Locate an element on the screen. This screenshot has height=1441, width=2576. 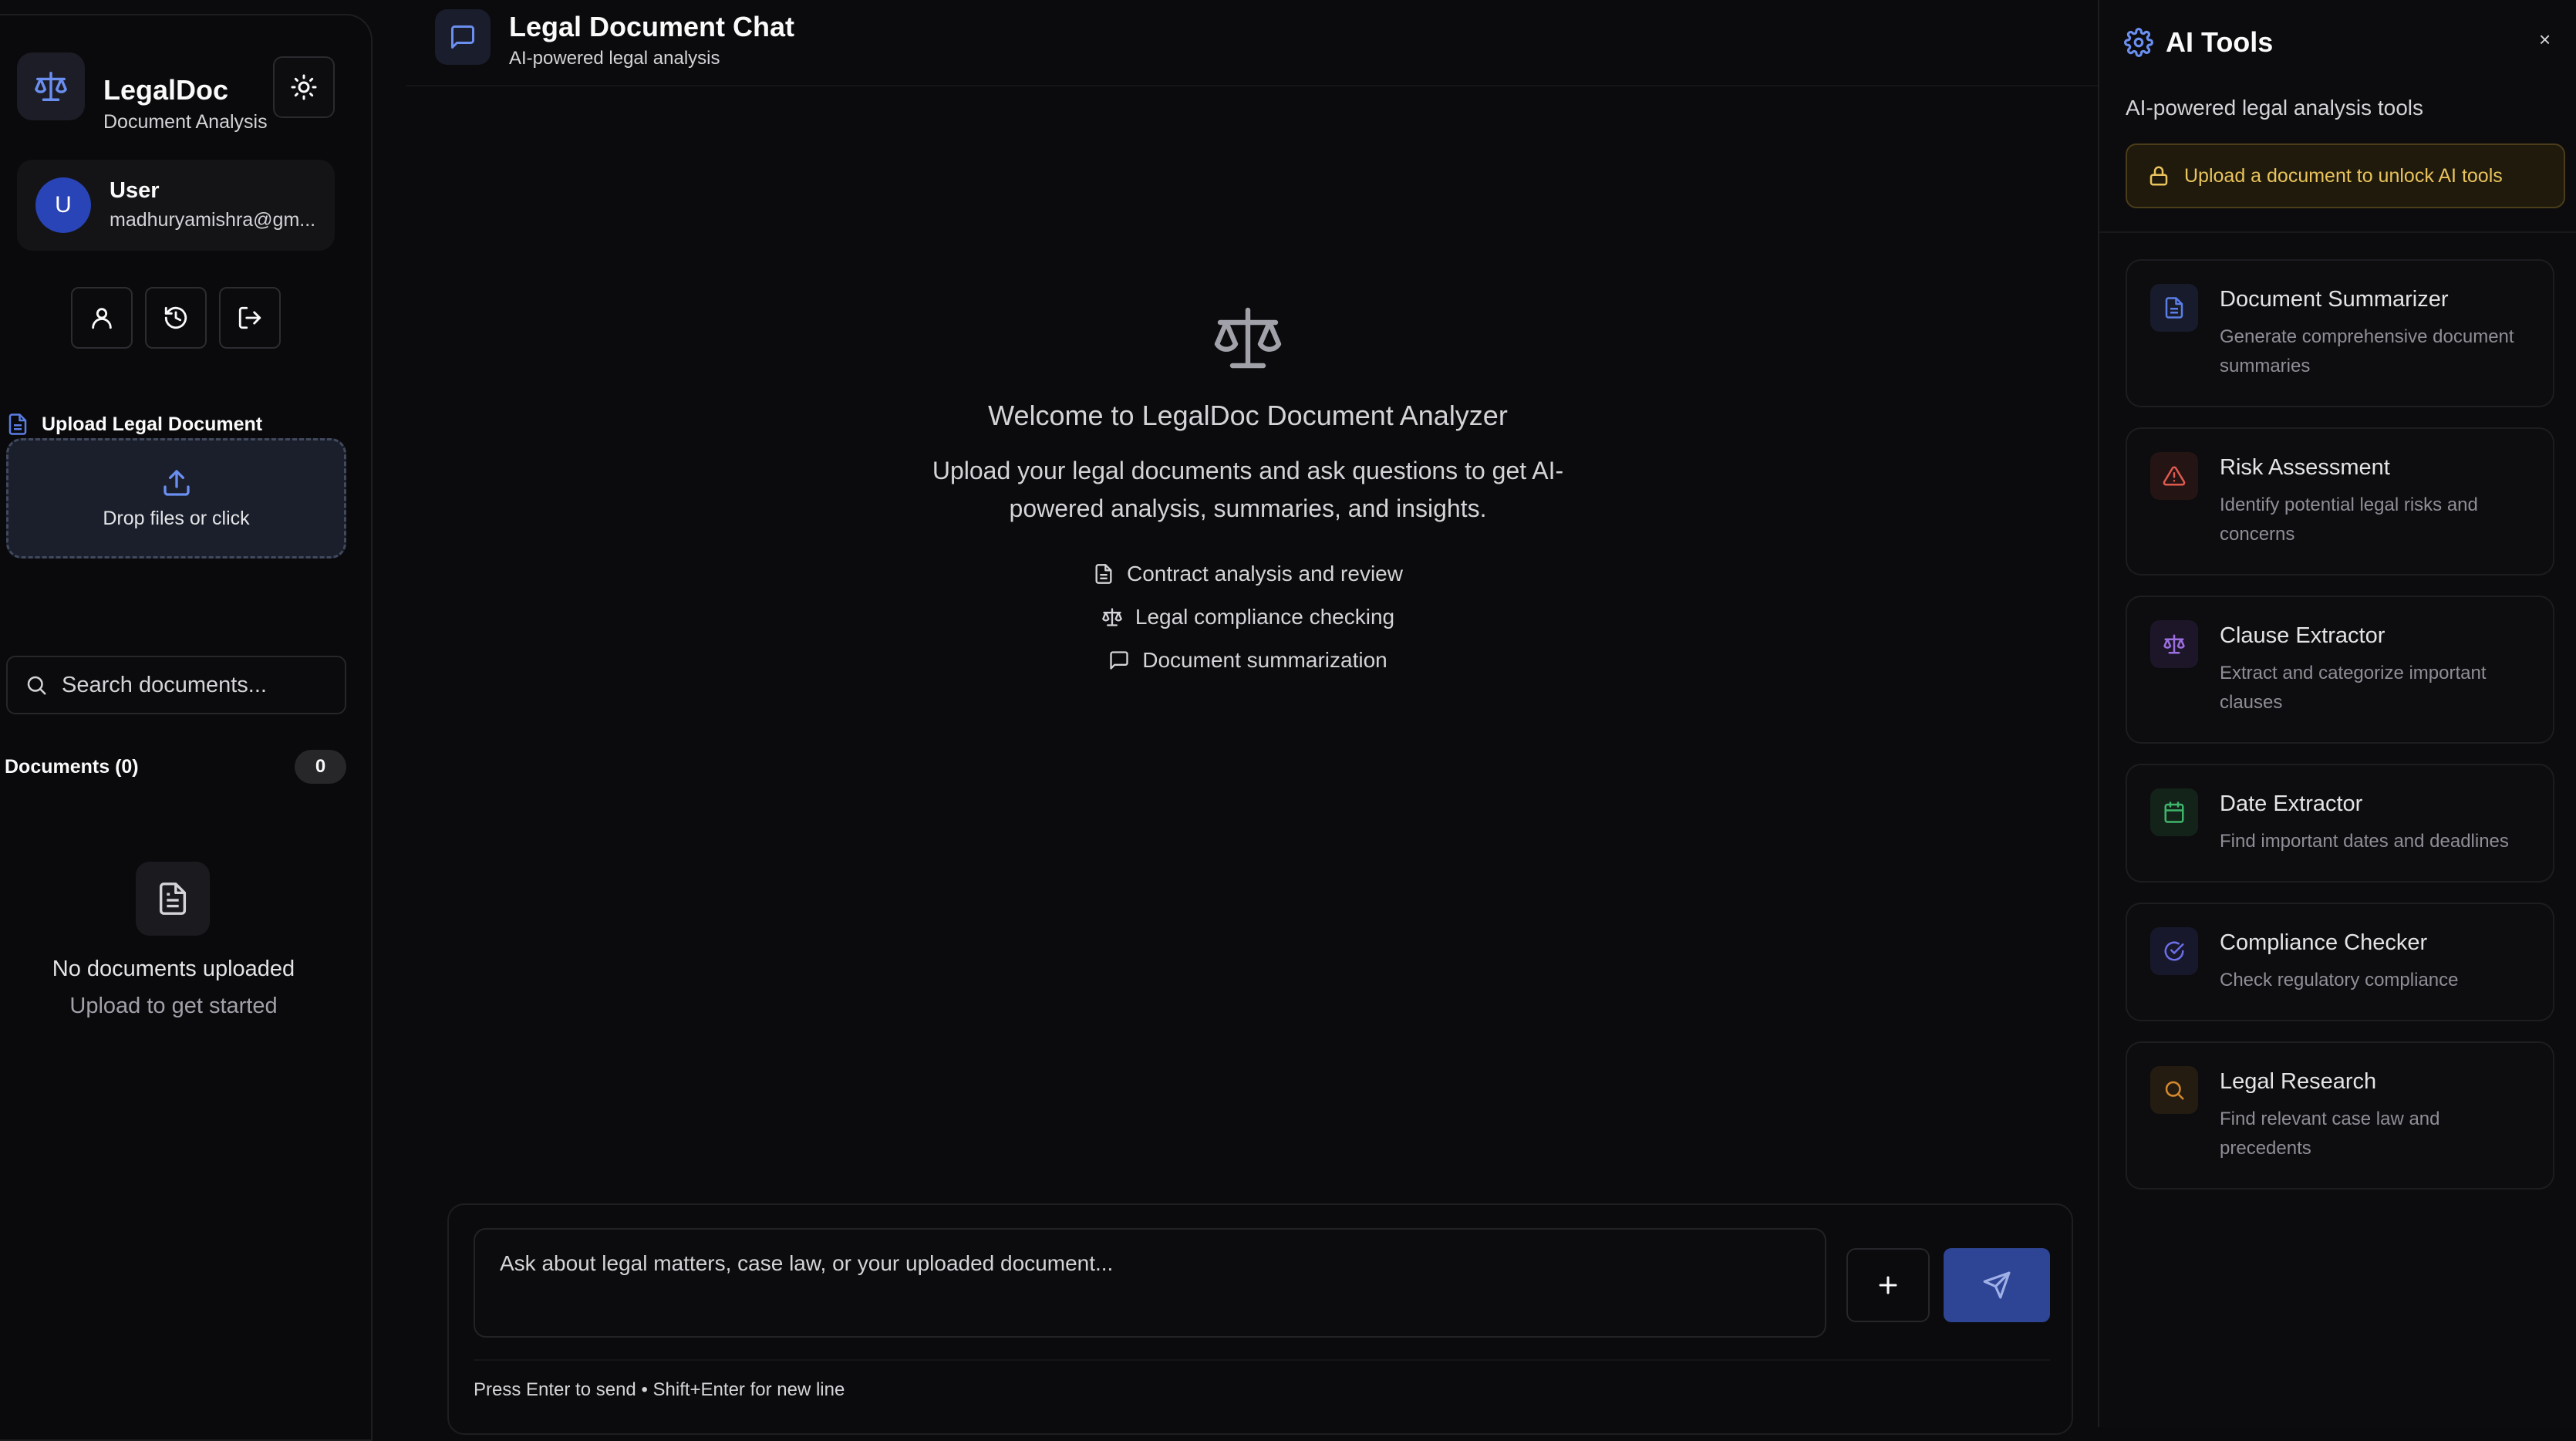
welcome-title: Welcome to LegalDoc Document Analyzer is located at coordinates (1248, 415).